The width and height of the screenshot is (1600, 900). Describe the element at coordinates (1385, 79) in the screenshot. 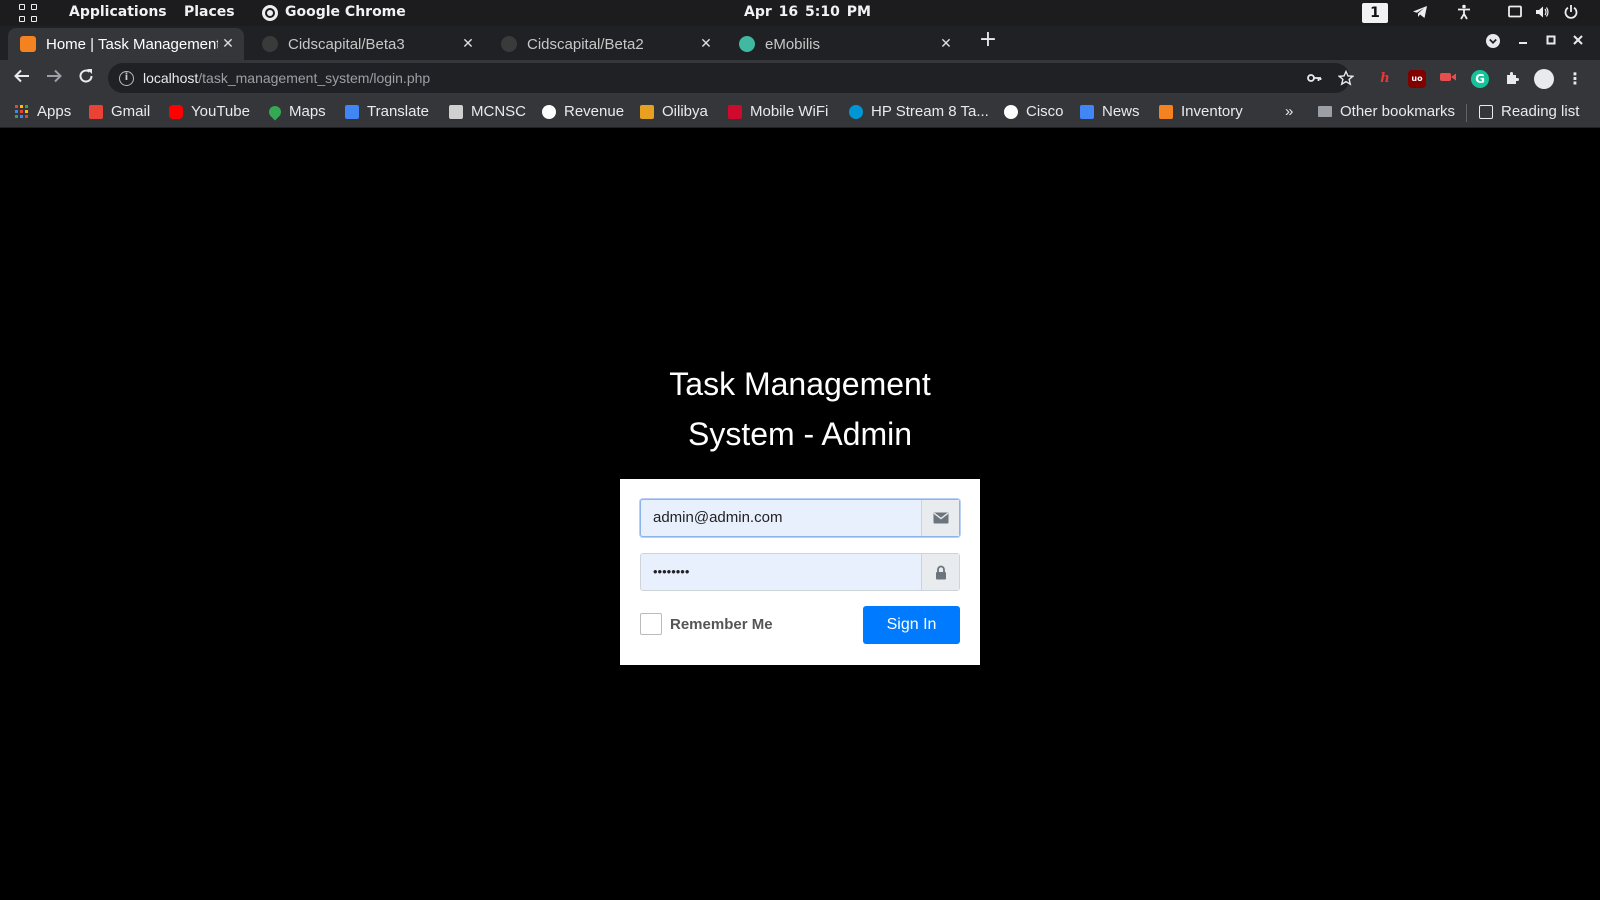

I see `hypothesis-extension-icon: h` at that location.